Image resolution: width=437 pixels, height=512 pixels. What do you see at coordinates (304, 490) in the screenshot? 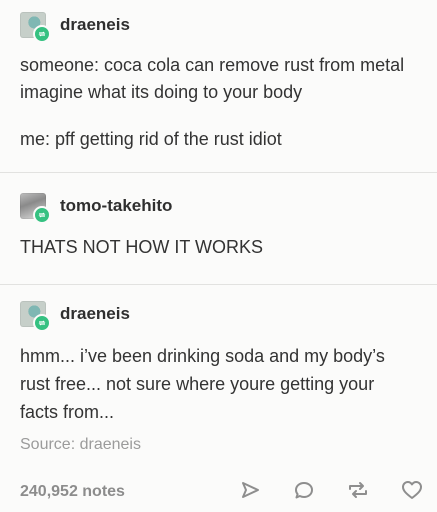
I see `reply-icon` at bounding box center [304, 490].